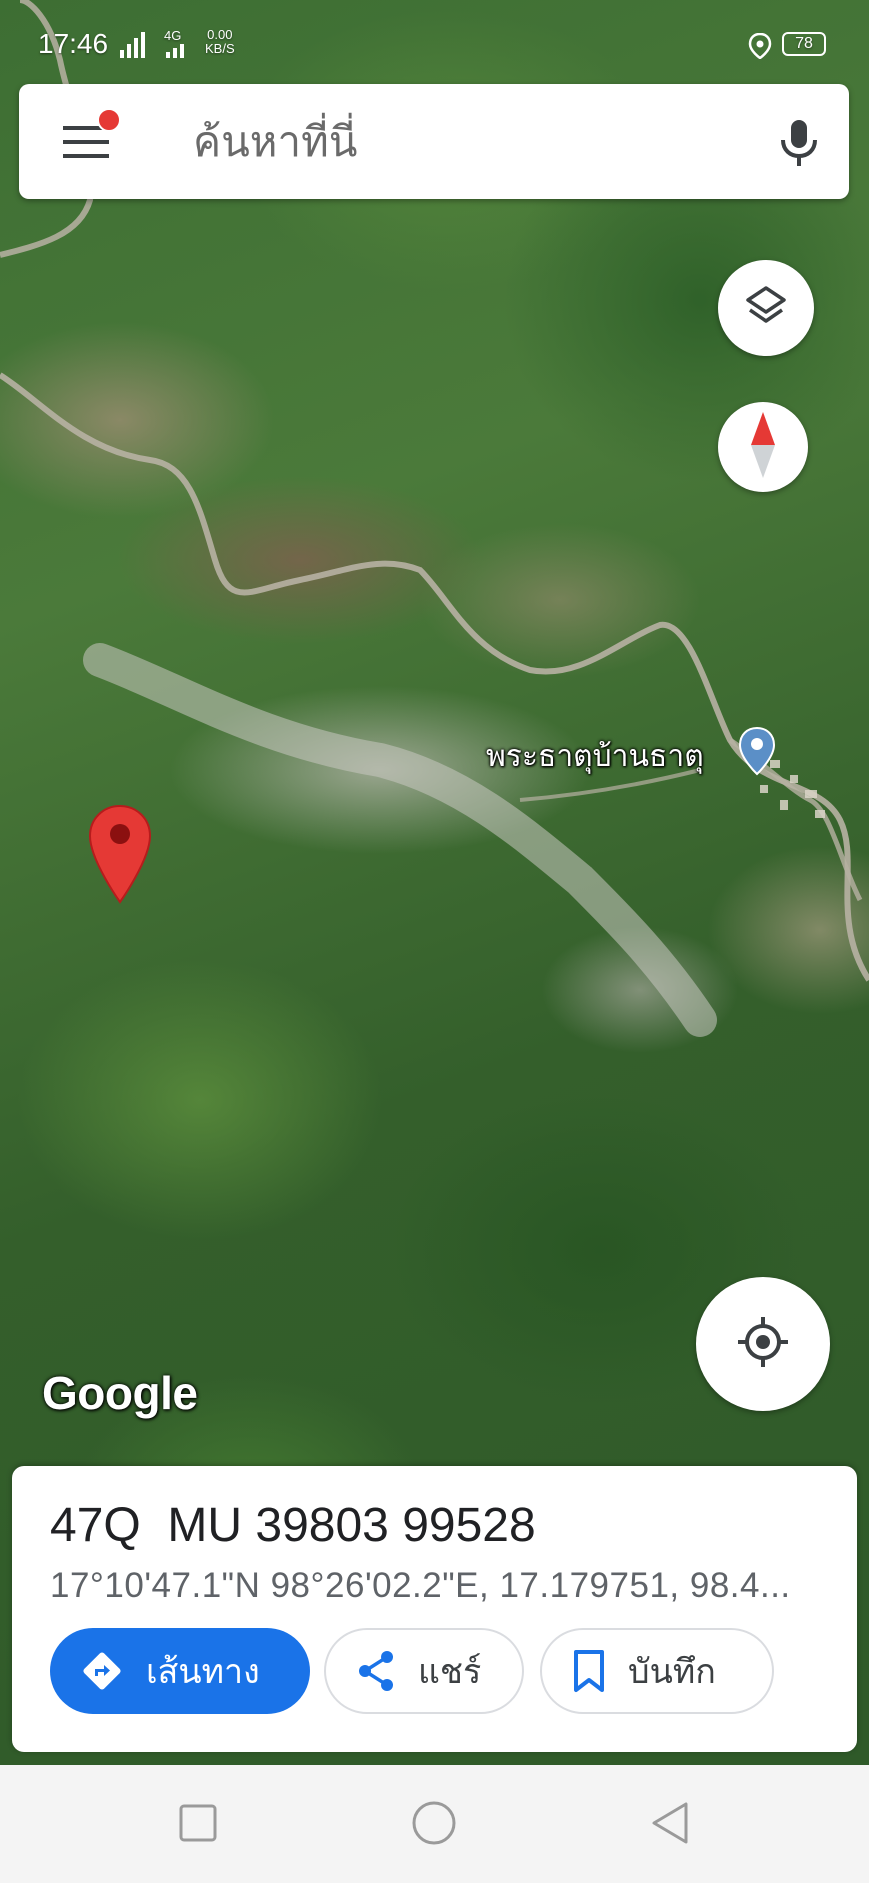 This screenshot has height=1883, width=869. I want to click on my-location-button, so click(763, 1344).